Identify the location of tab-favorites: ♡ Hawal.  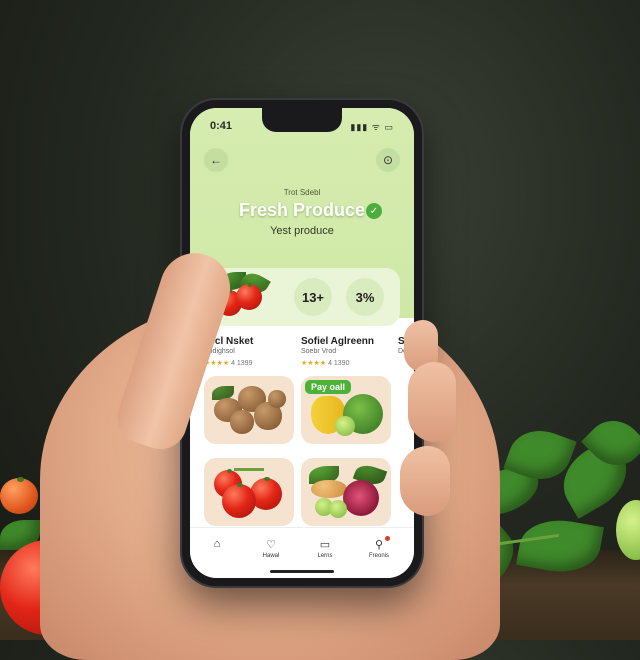
(271, 548).